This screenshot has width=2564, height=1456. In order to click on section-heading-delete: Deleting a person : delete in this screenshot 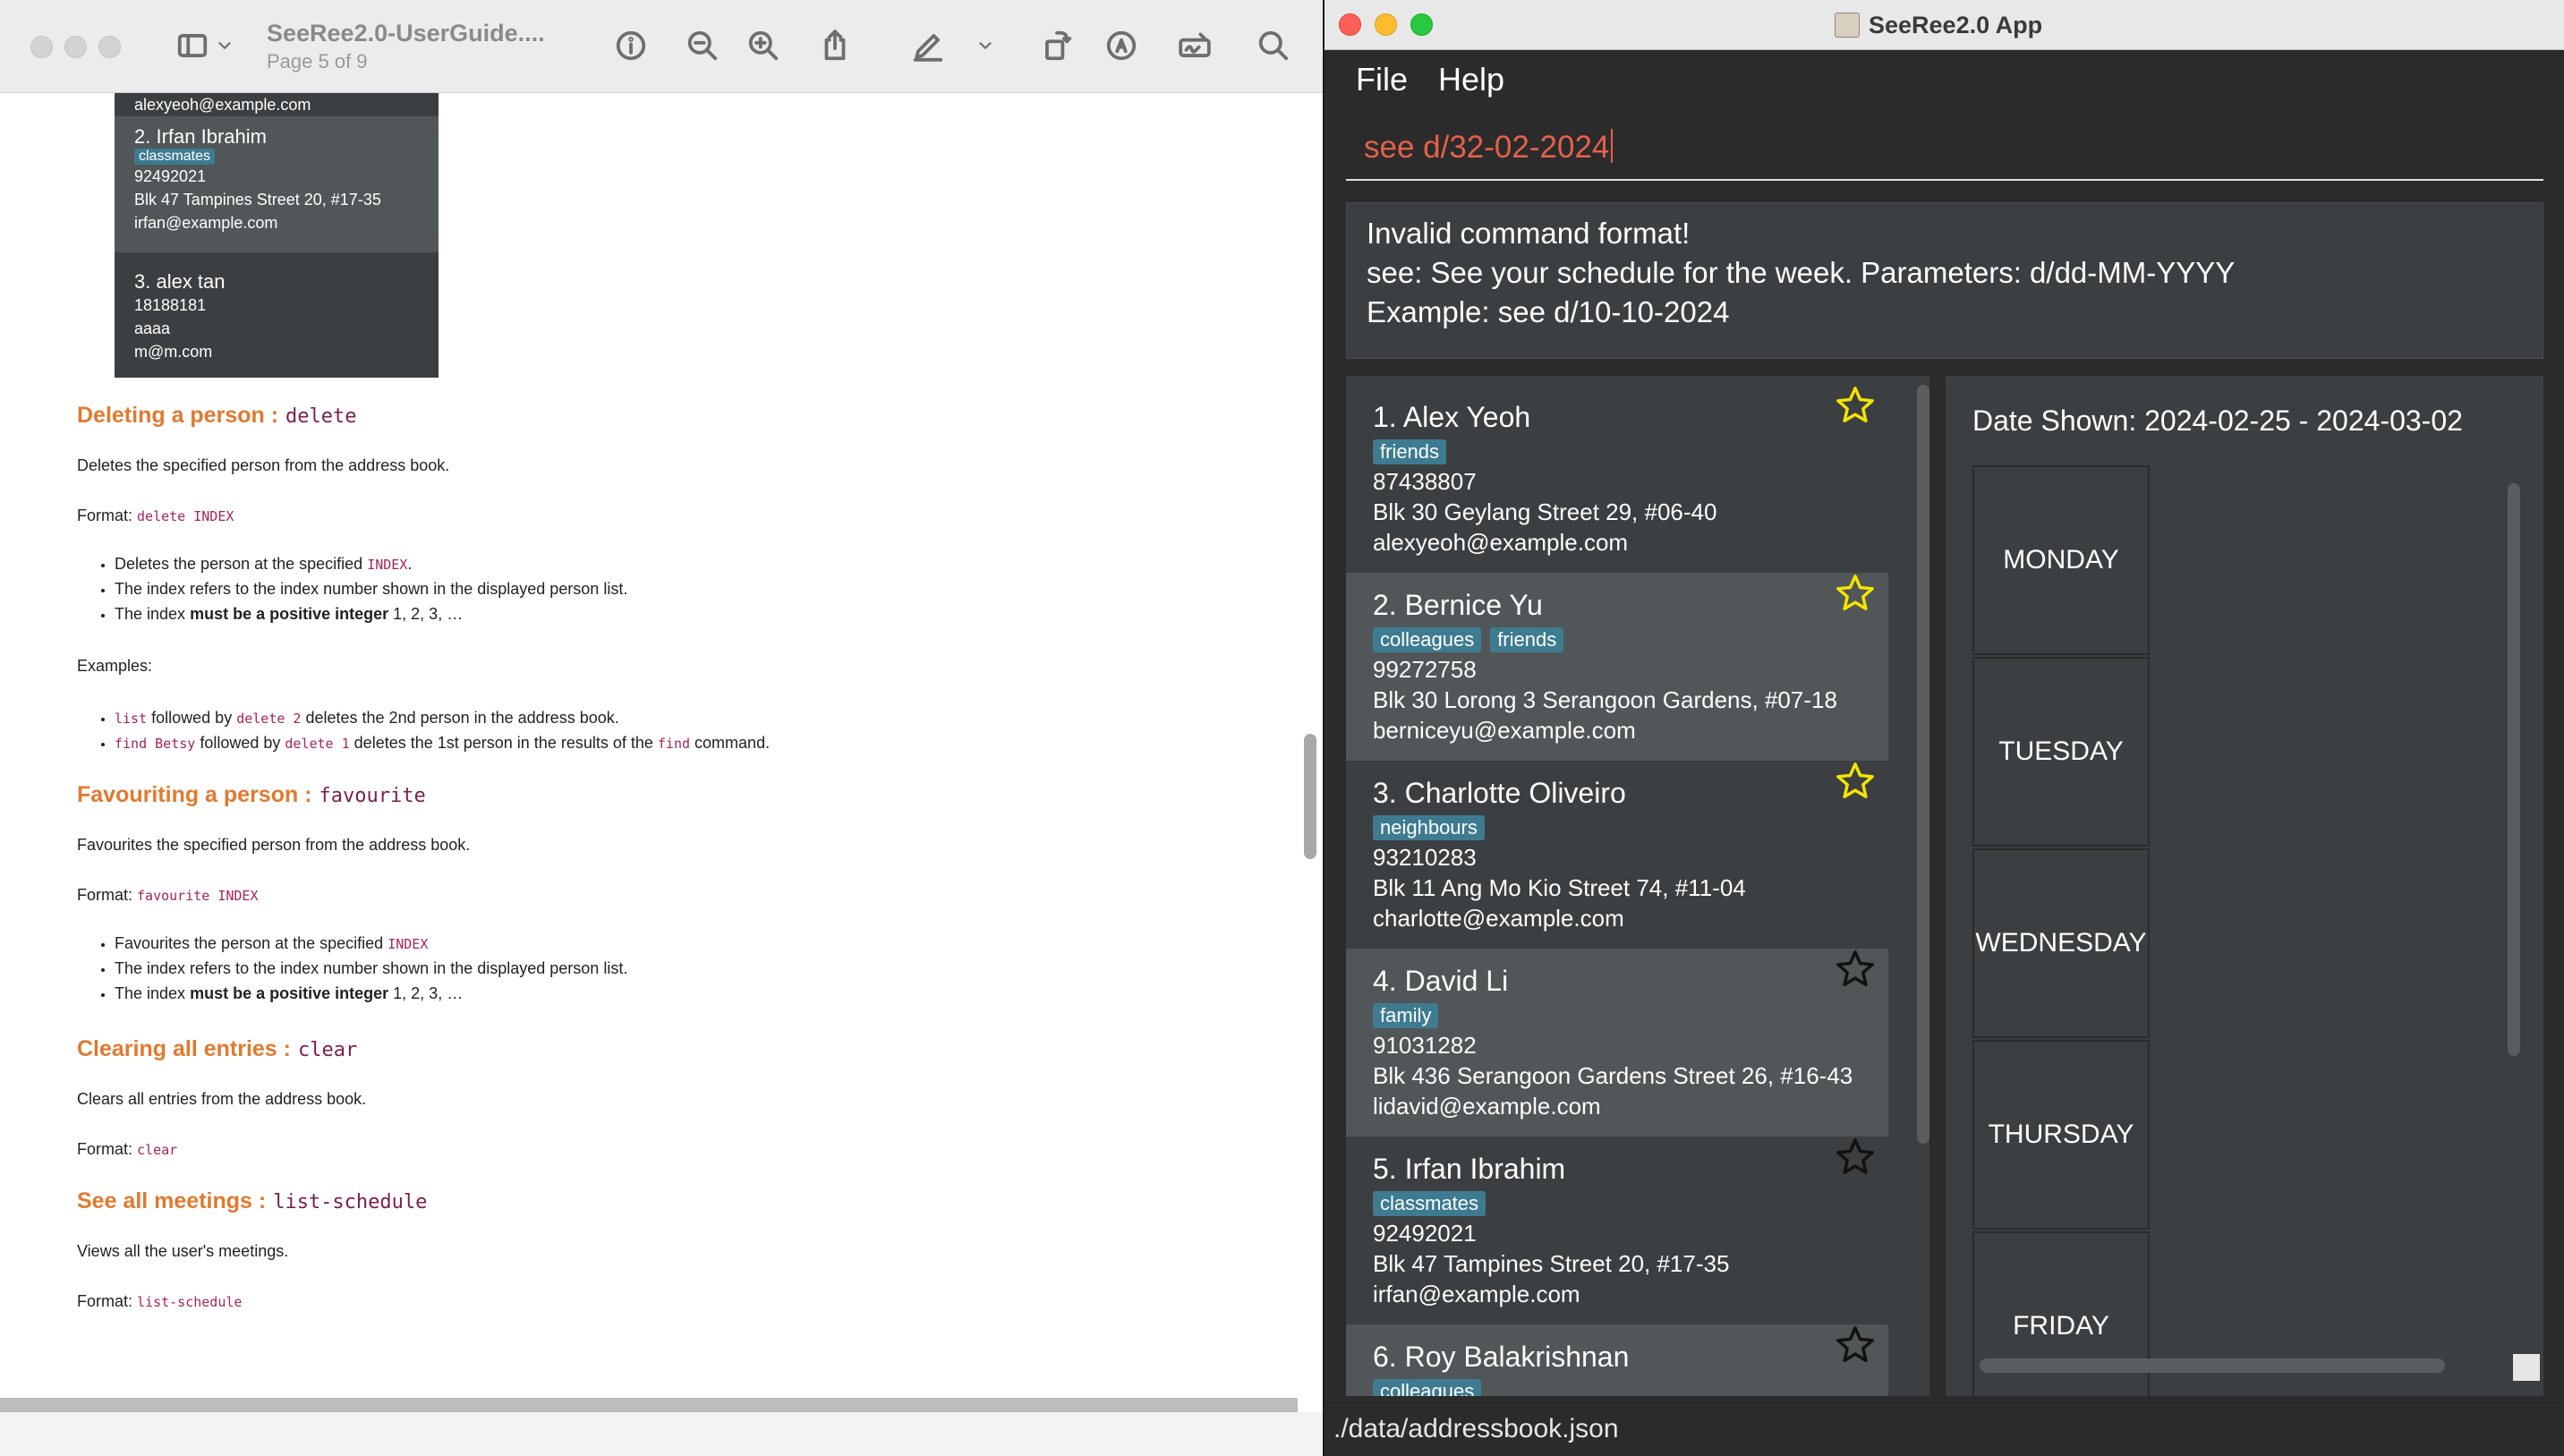, I will do `click(217, 416)`.